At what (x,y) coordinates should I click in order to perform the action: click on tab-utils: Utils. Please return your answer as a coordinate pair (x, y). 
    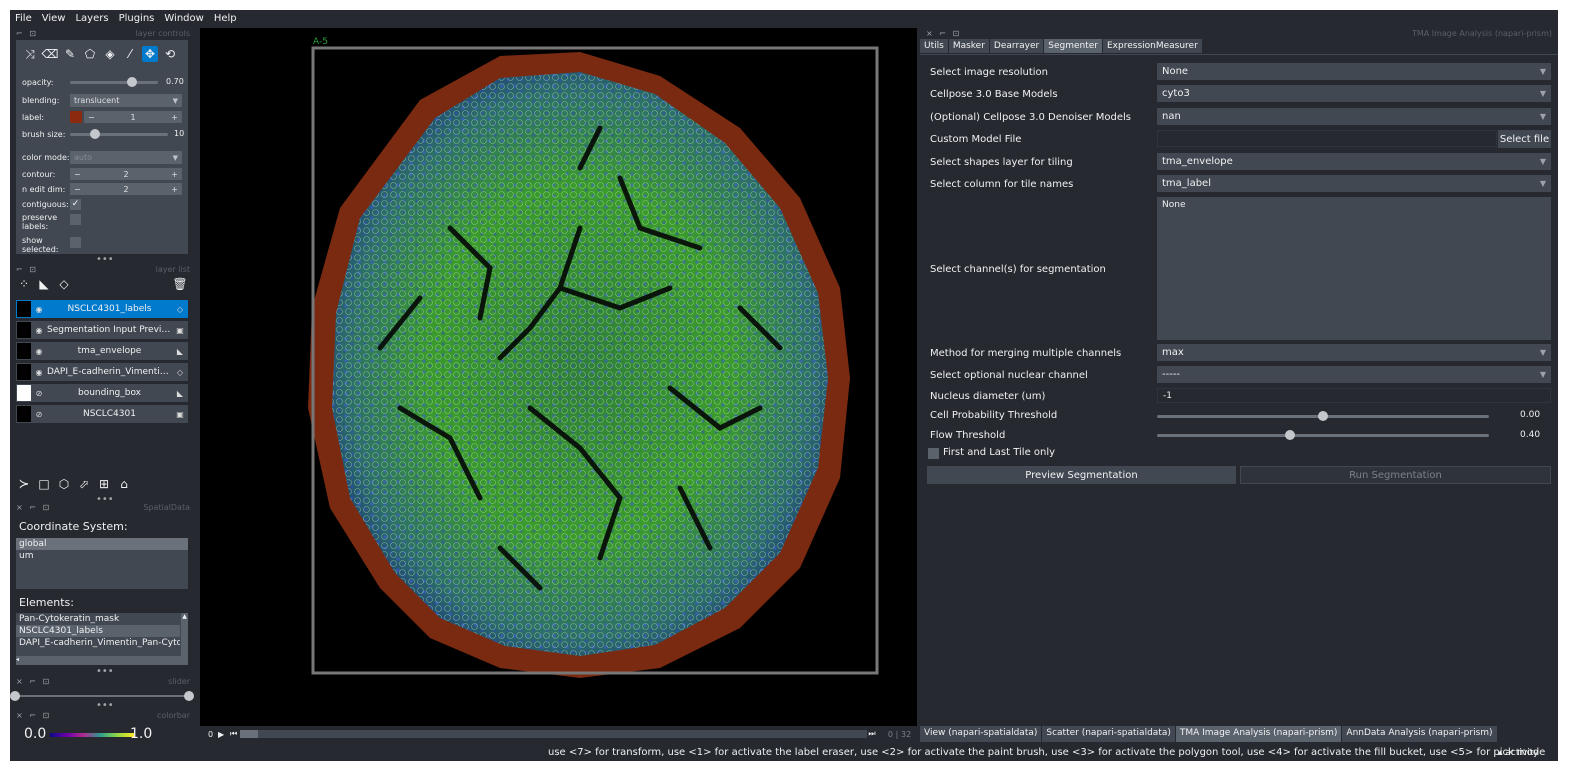
    Looking at the image, I should click on (934, 46).